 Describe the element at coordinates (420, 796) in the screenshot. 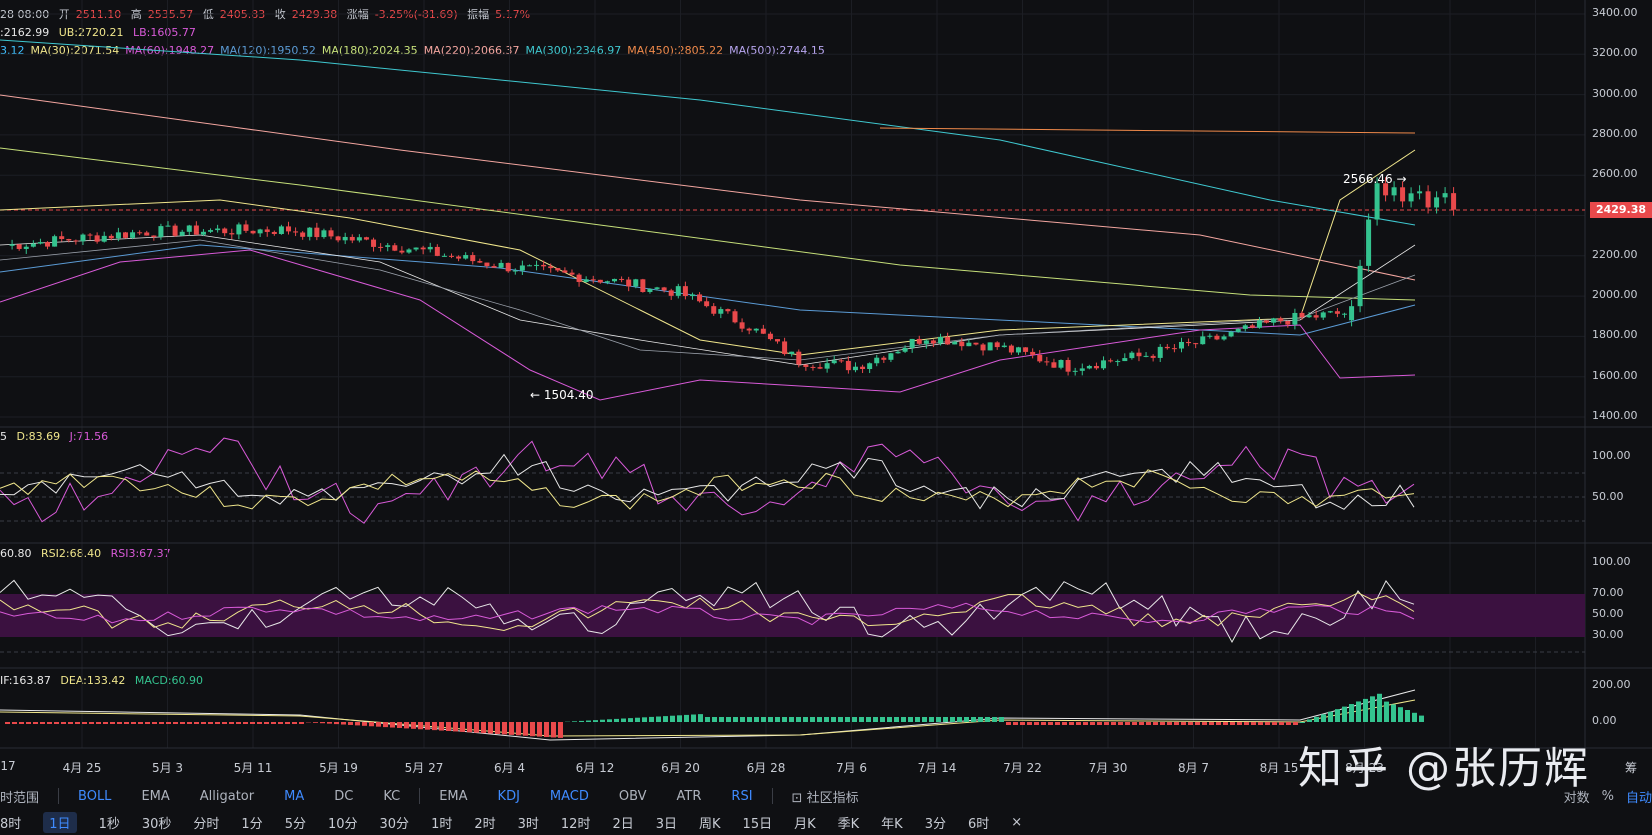

I see `separator` at that location.